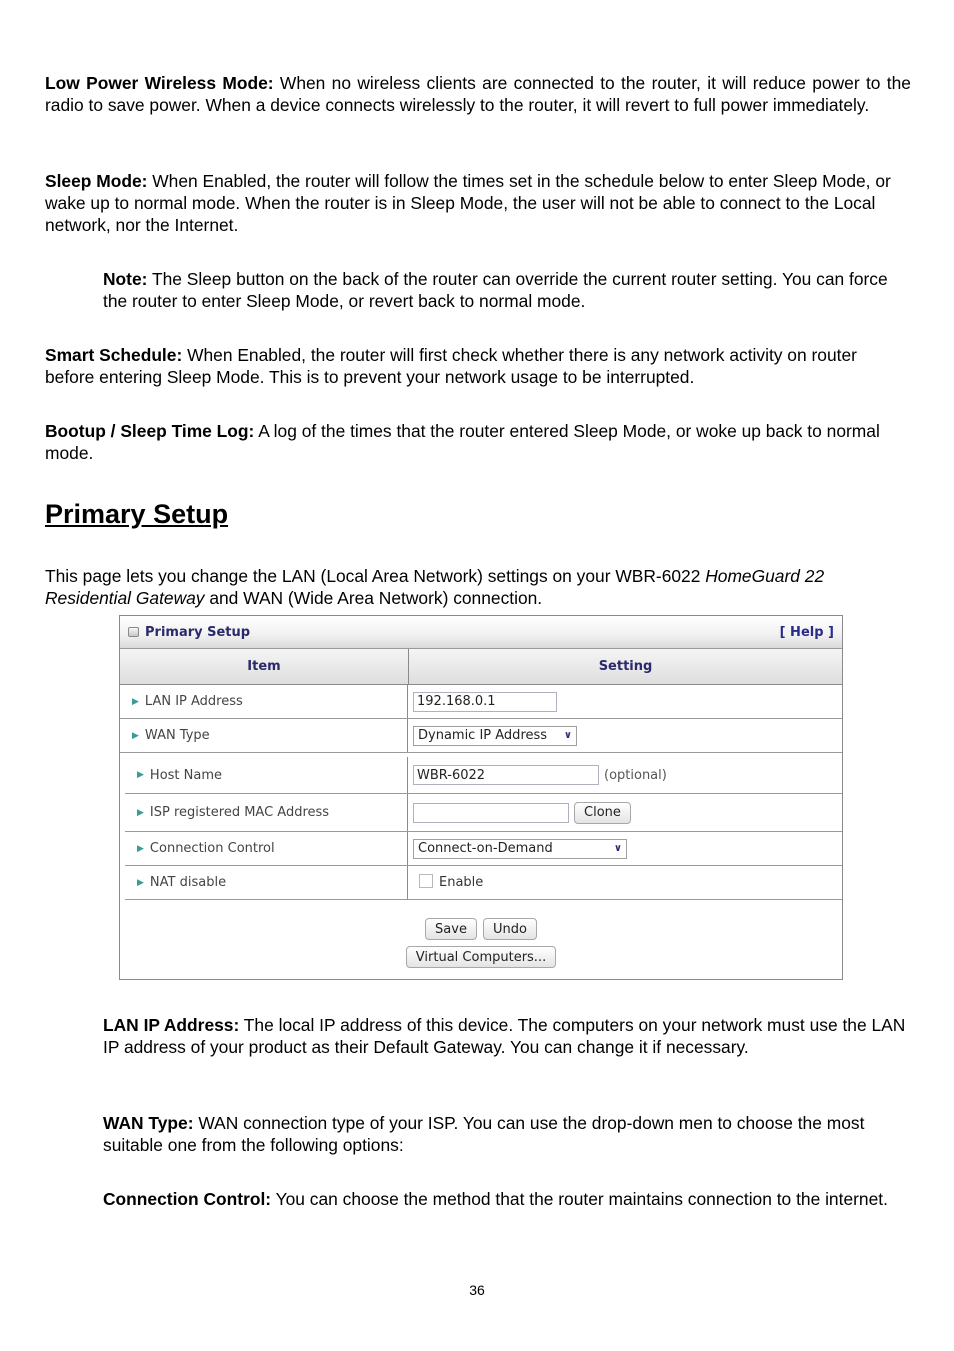 This screenshot has height=1351, width=954. Describe the element at coordinates (212, 848) in the screenshot. I see `connection-control-label: Connection Control` at that location.